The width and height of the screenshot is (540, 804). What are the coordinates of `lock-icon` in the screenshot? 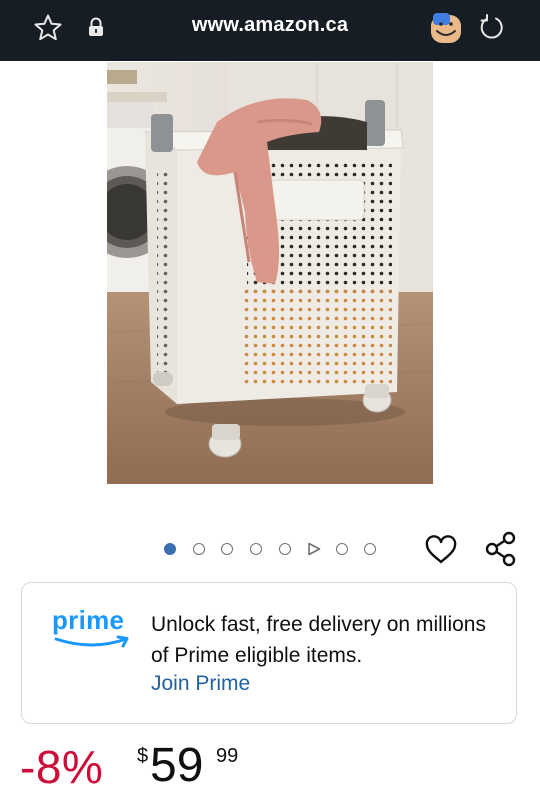 It's located at (96, 27).